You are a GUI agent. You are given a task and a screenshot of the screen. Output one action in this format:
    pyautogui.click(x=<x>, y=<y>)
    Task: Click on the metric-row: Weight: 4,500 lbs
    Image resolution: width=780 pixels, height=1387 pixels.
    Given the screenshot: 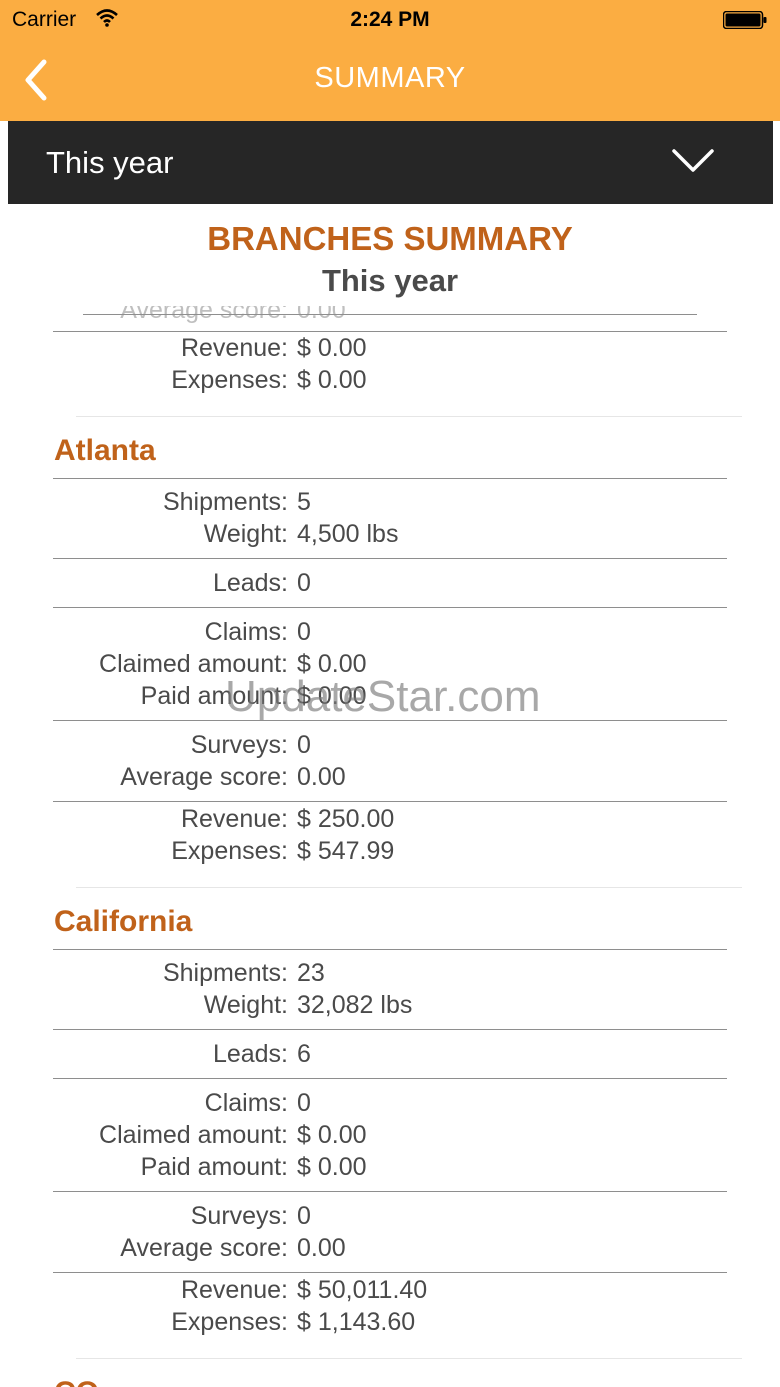 What is the action you would take?
    pyautogui.click(x=301, y=534)
    